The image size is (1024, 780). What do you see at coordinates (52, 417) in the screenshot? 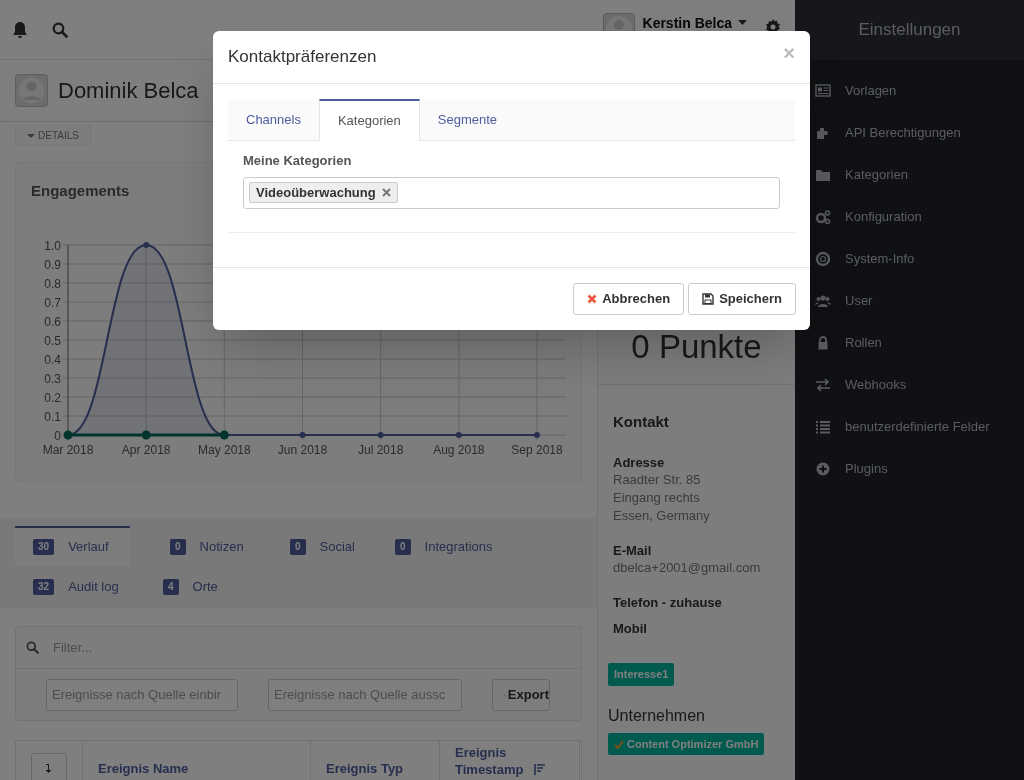
I see `y-tick-label: 0.1` at bounding box center [52, 417].